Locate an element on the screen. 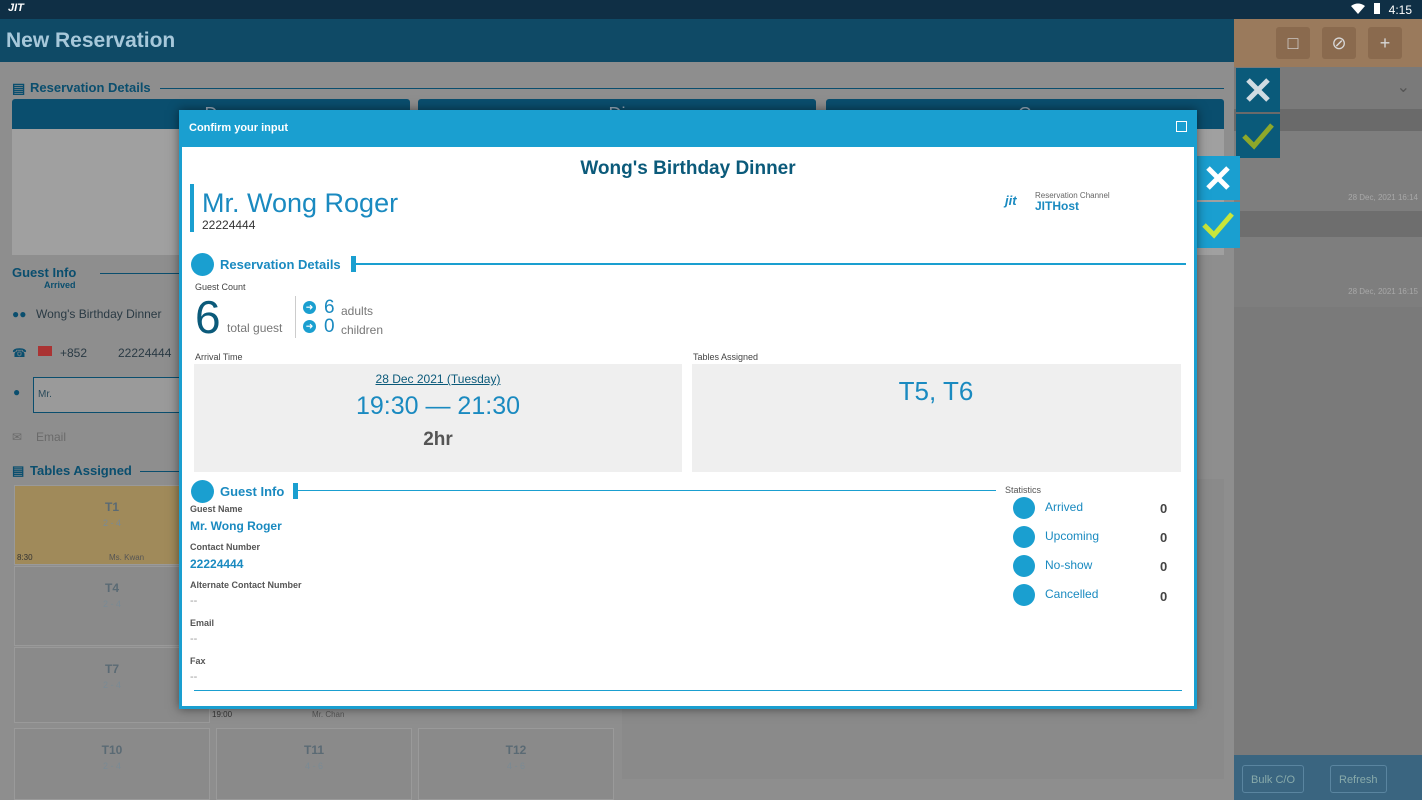 This screenshot has height=800, width=1422. divider-tick is located at coordinates (295, 491).